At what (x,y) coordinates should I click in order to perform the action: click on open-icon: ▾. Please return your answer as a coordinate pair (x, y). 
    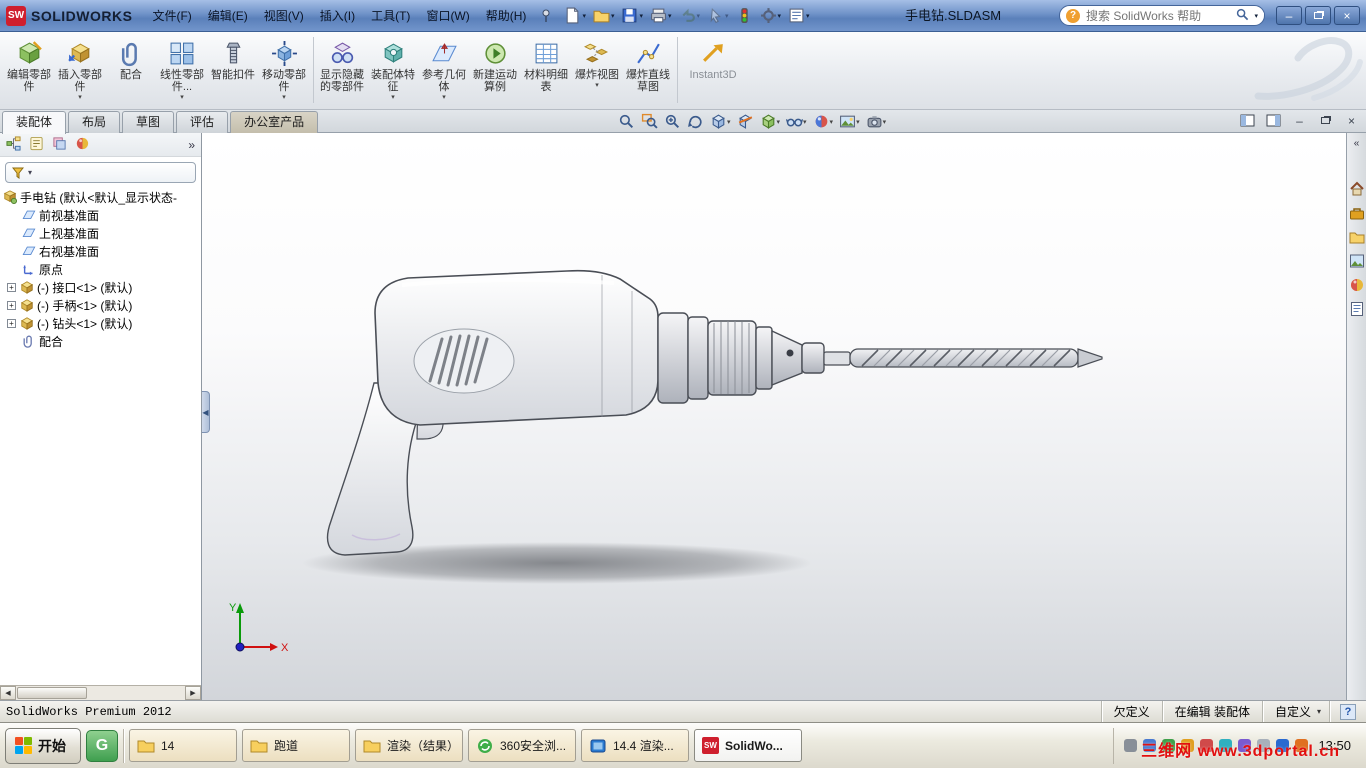
    Looking at the image, I should click on (604, 15).